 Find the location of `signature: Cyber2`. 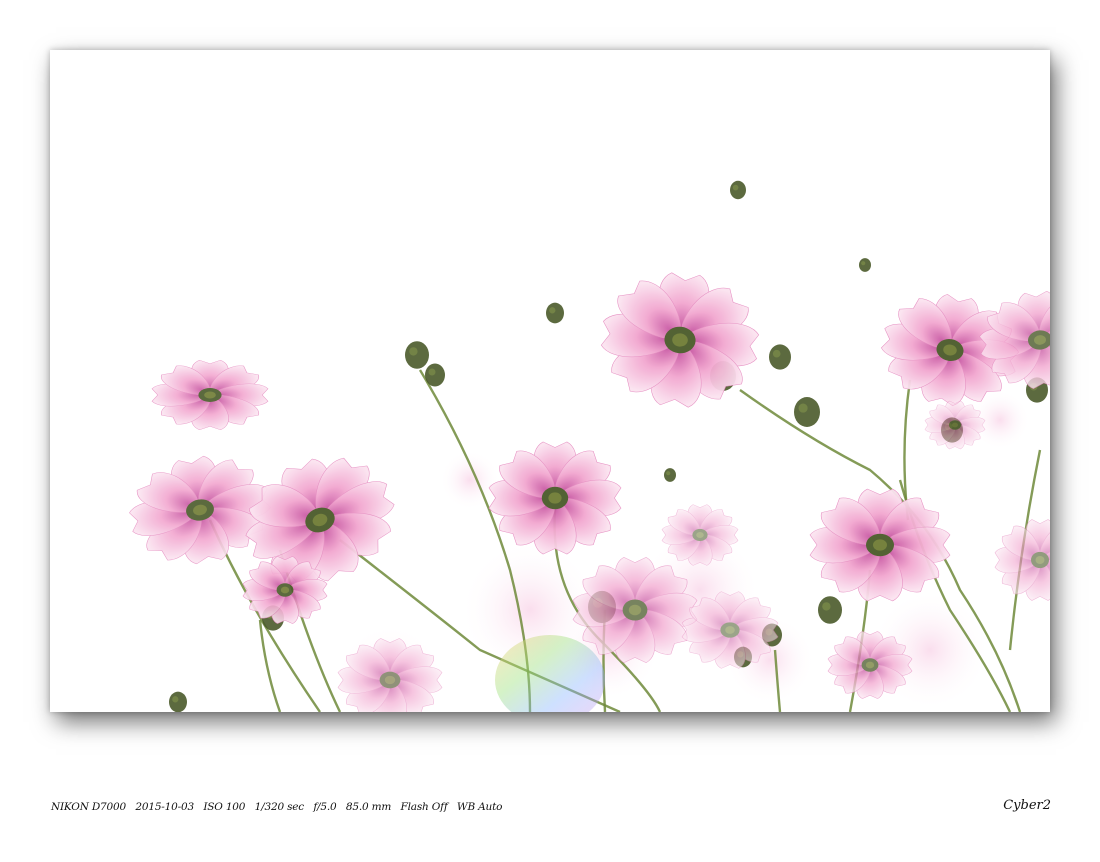

signature: Cyber2 is located at coordinates (1027, 805).